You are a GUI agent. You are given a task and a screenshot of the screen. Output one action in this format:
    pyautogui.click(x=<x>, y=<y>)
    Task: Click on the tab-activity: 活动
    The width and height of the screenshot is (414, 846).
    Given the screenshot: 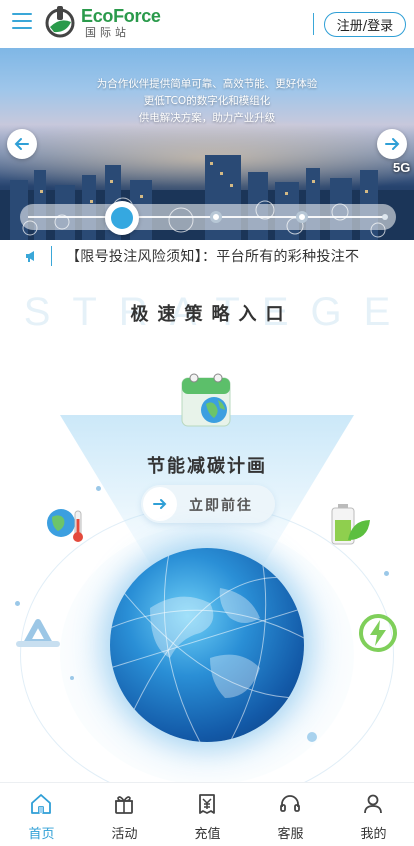 What is the action you would take?
    pyautogui.click(x=124, y=814)
    